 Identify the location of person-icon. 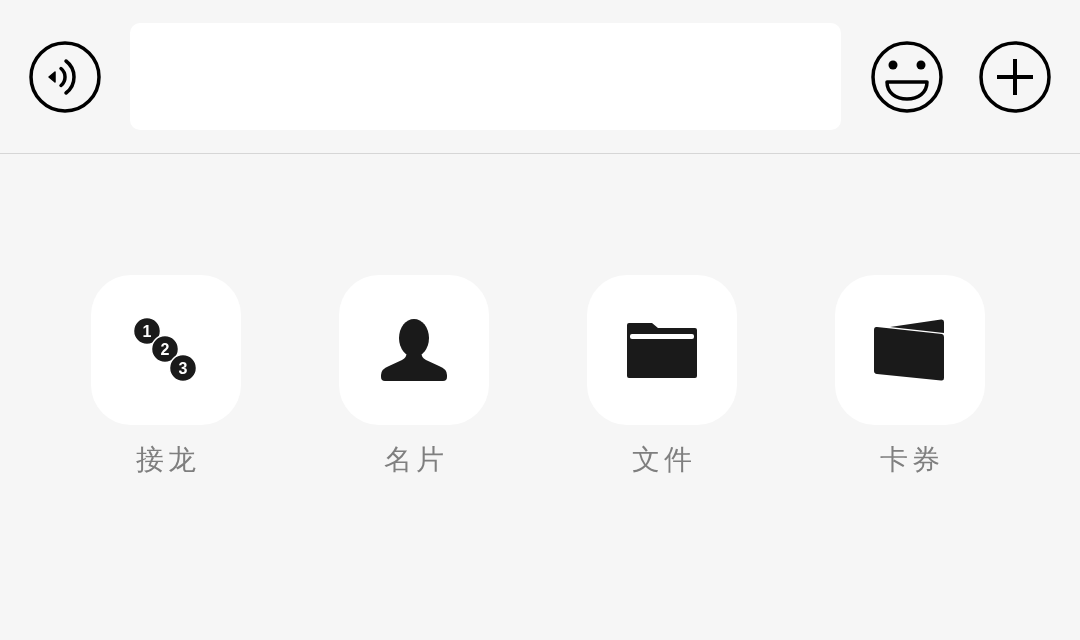
(414, 350).